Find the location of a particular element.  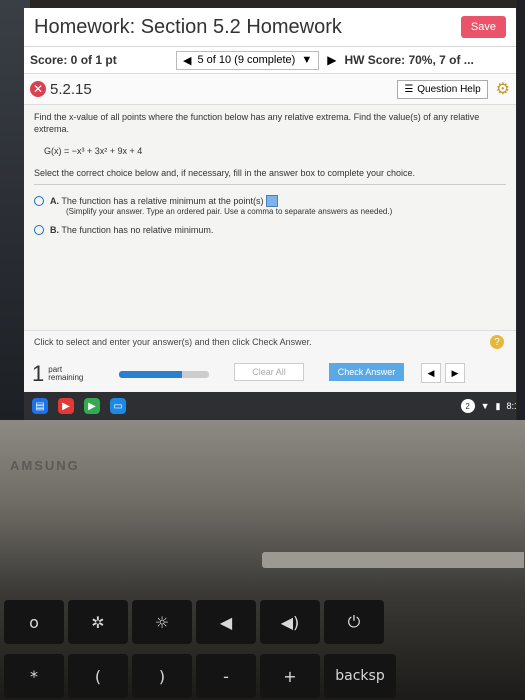

choice-b: B. The function has no relative minimum. is located at coordinates (270, 230).